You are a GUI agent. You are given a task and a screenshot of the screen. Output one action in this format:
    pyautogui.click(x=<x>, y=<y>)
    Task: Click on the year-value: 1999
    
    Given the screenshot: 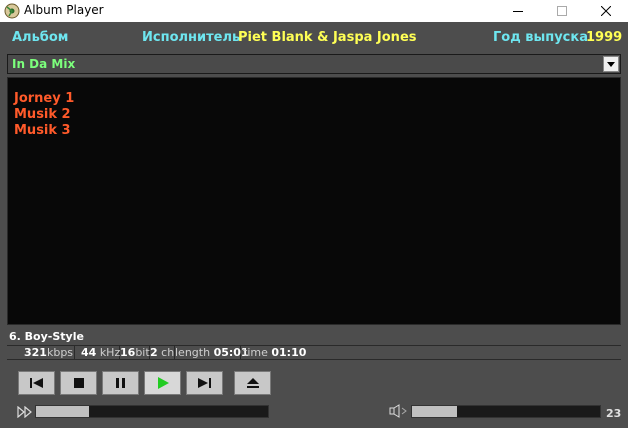 What is the action you would take?
    pyautogui.click(x=604, y=37)
    